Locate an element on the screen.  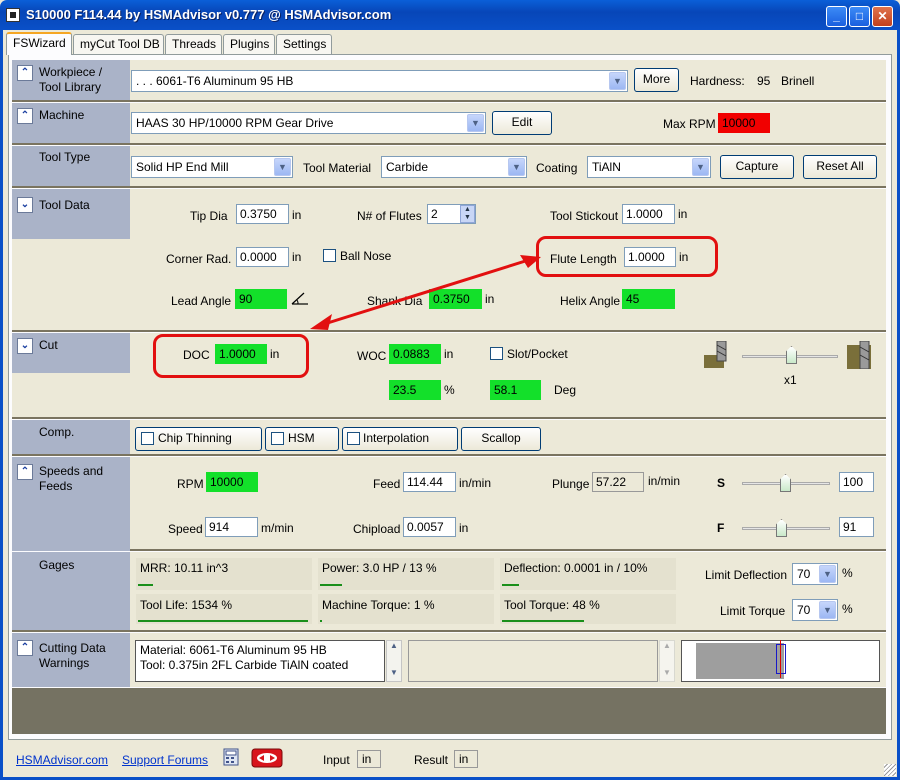
spinner-arrows-icon: ▲ ▼ is located at coordinates (467, 214).